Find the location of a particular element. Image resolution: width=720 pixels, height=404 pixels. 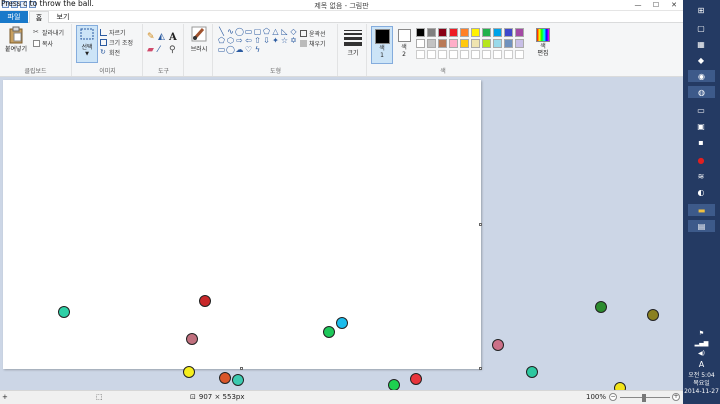

text-icon: A is located at coordinates (174, 38).